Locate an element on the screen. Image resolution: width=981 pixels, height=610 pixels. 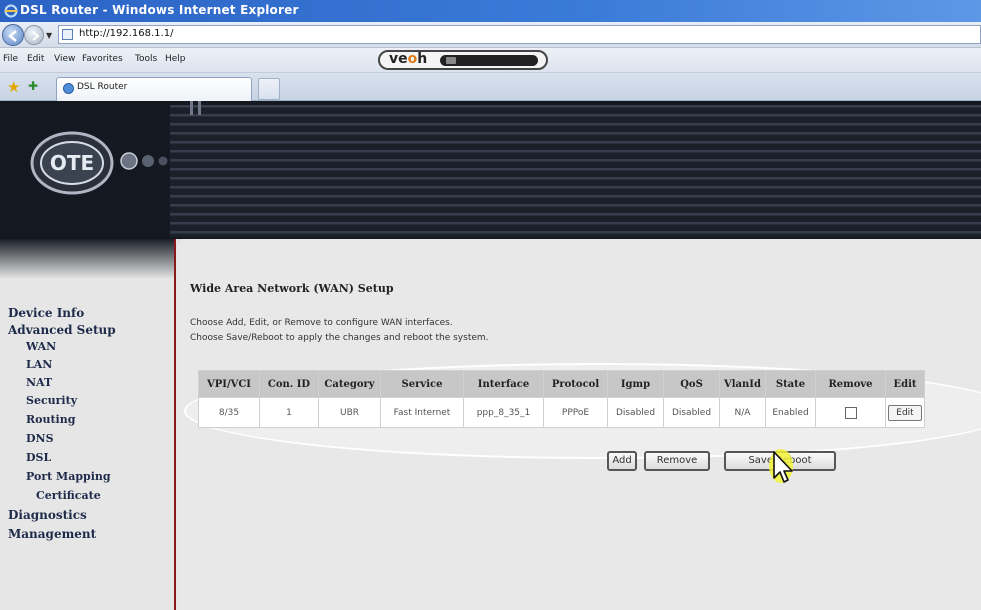
sidebar-item-routing: Routing is located at coordinates (50, 419).